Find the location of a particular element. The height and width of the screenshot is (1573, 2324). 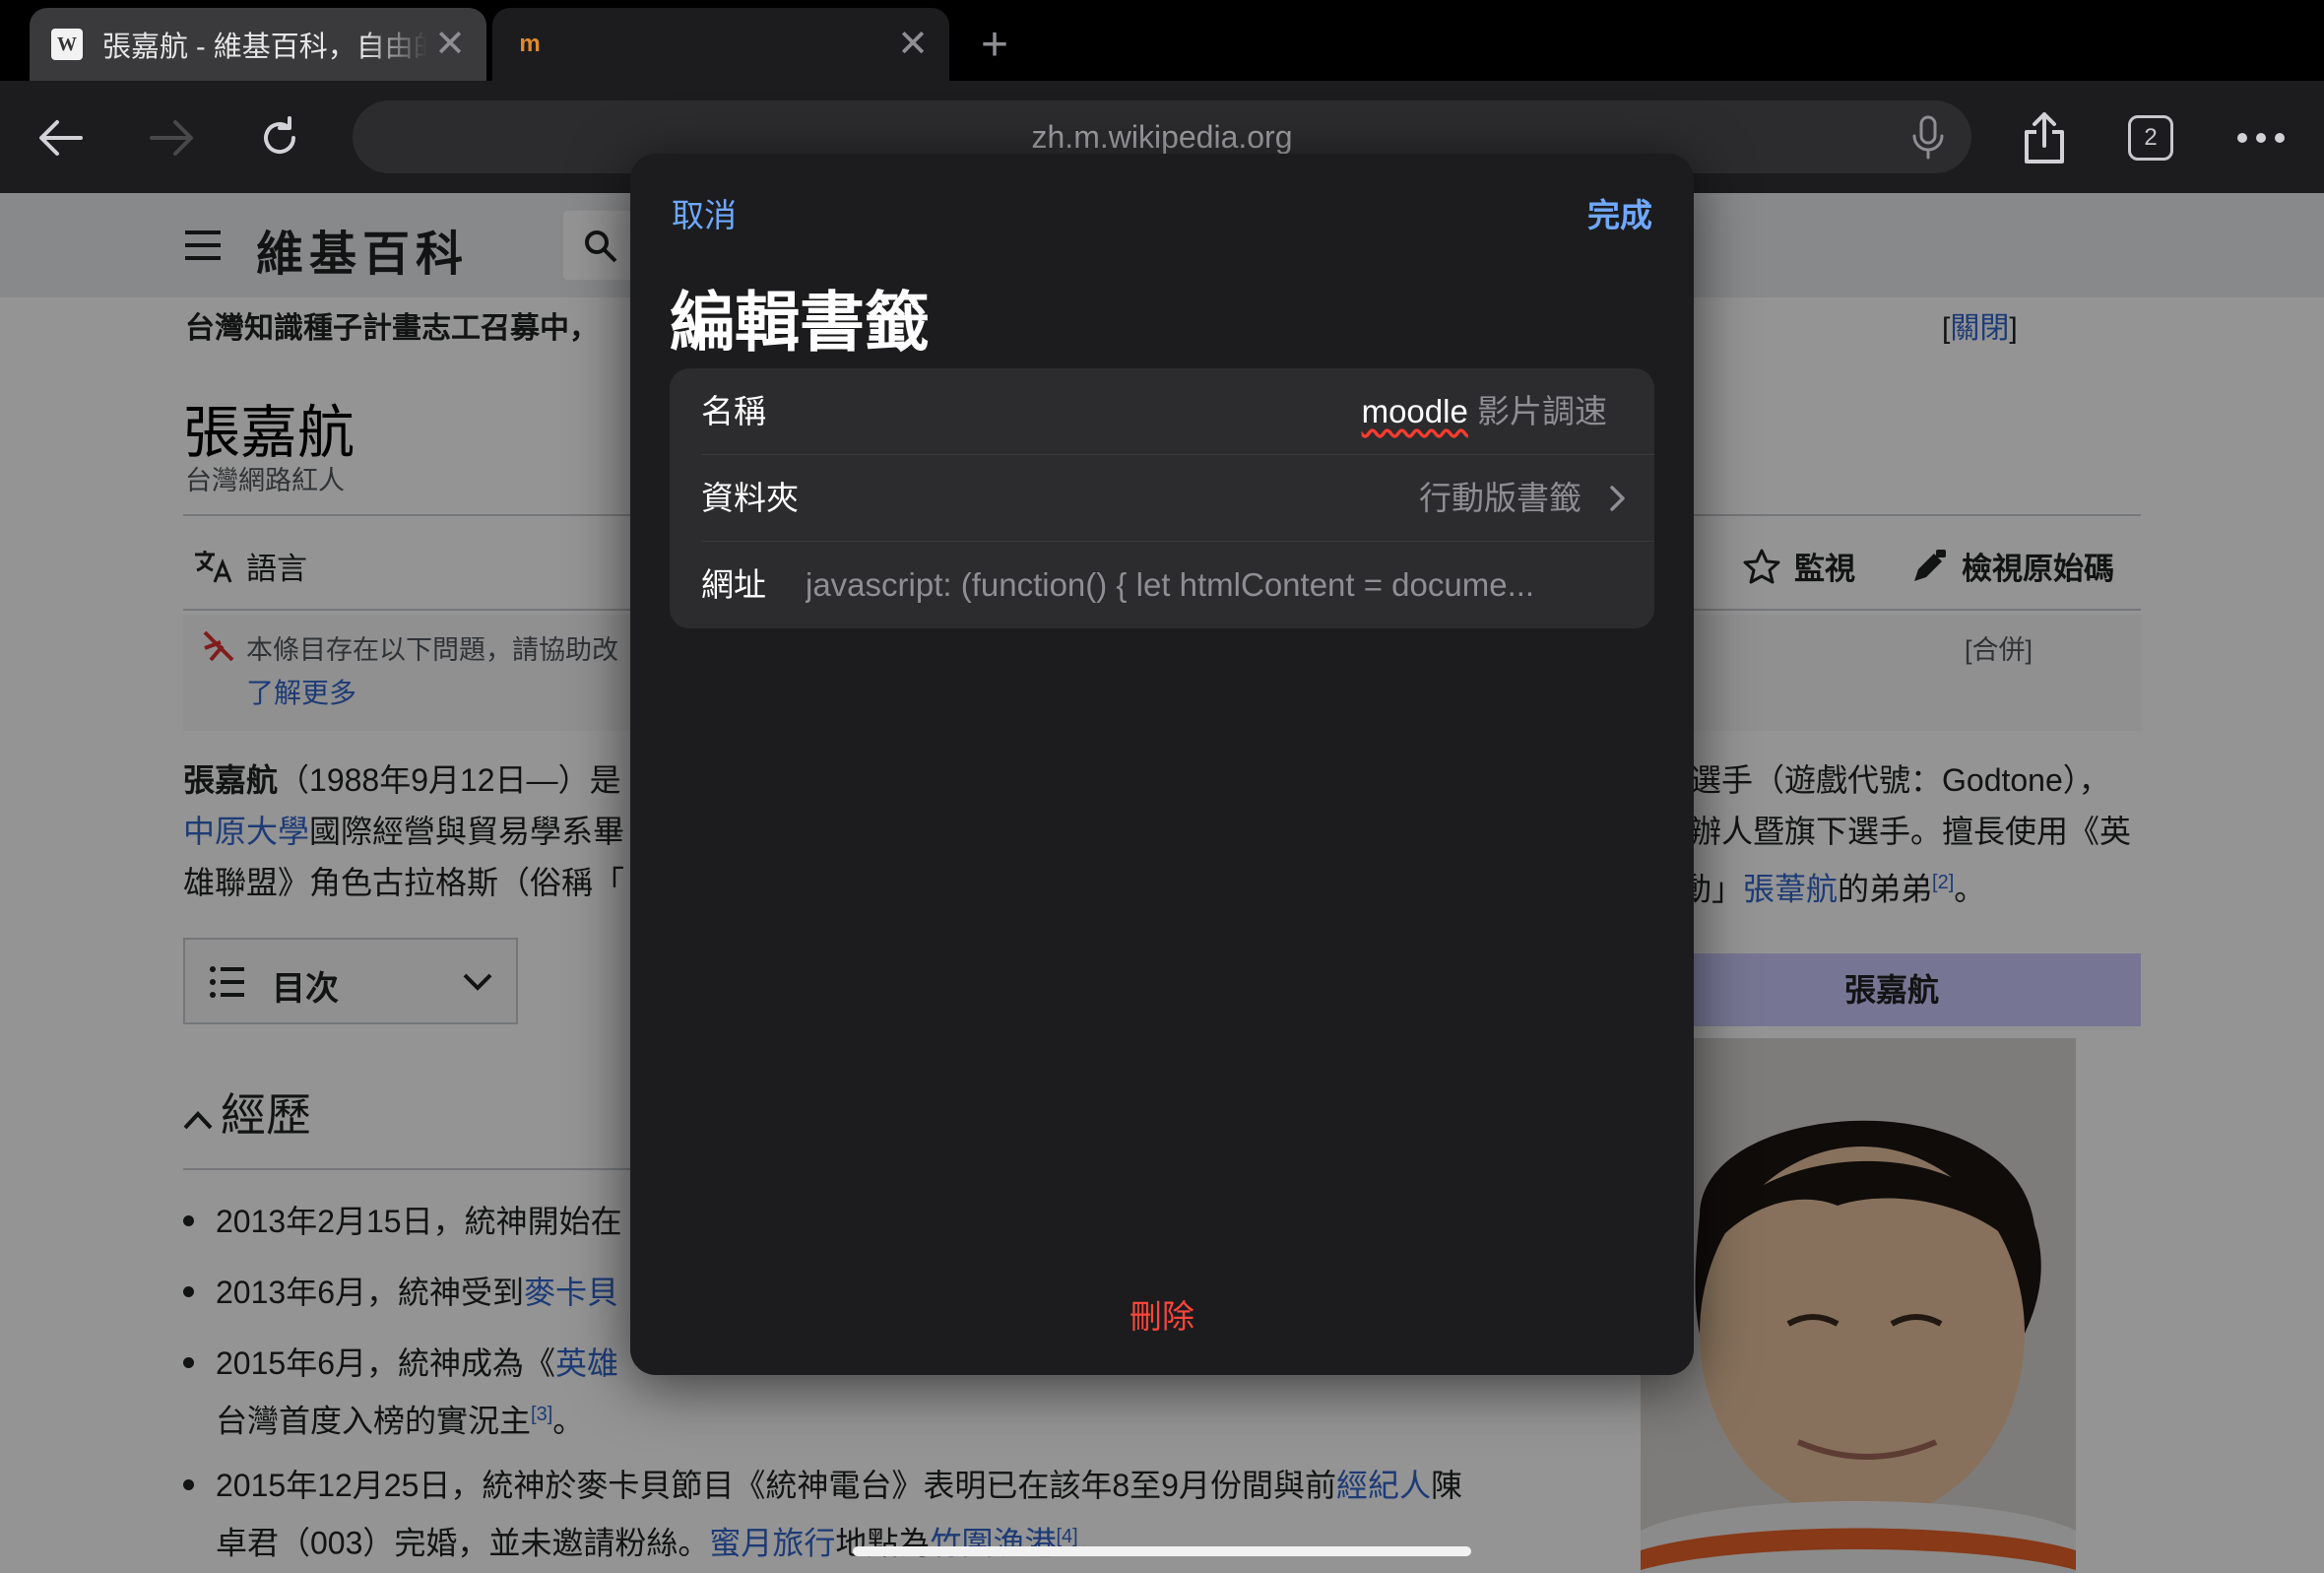

name-row: 名稱 moodle 影片調速 is located at coordinates (1162, 411).